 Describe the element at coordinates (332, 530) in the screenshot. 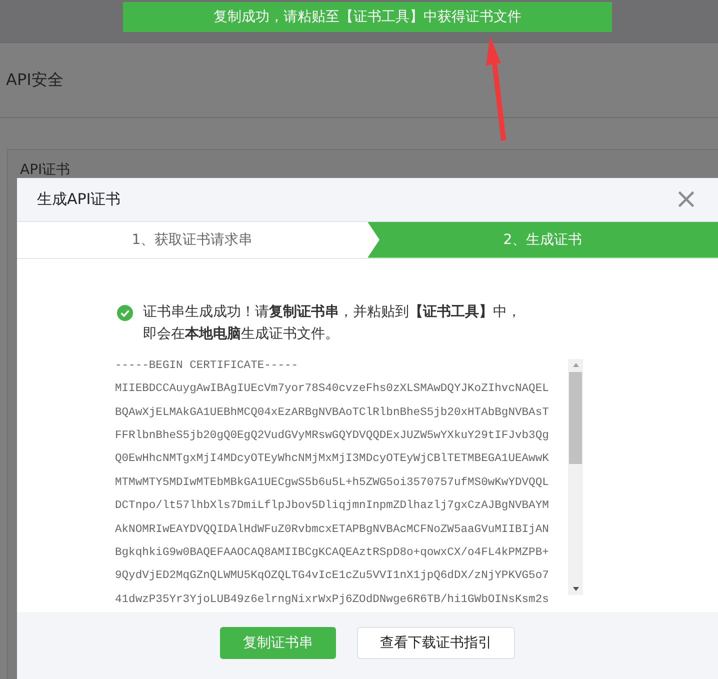

I see `certificate-line: AkNOMRIwEAYDVQQIDAlHdWFuZ0RvbmcxETAPBgNVBAcMCFNoZW5aaGVuMIIBIjAN` at that location.